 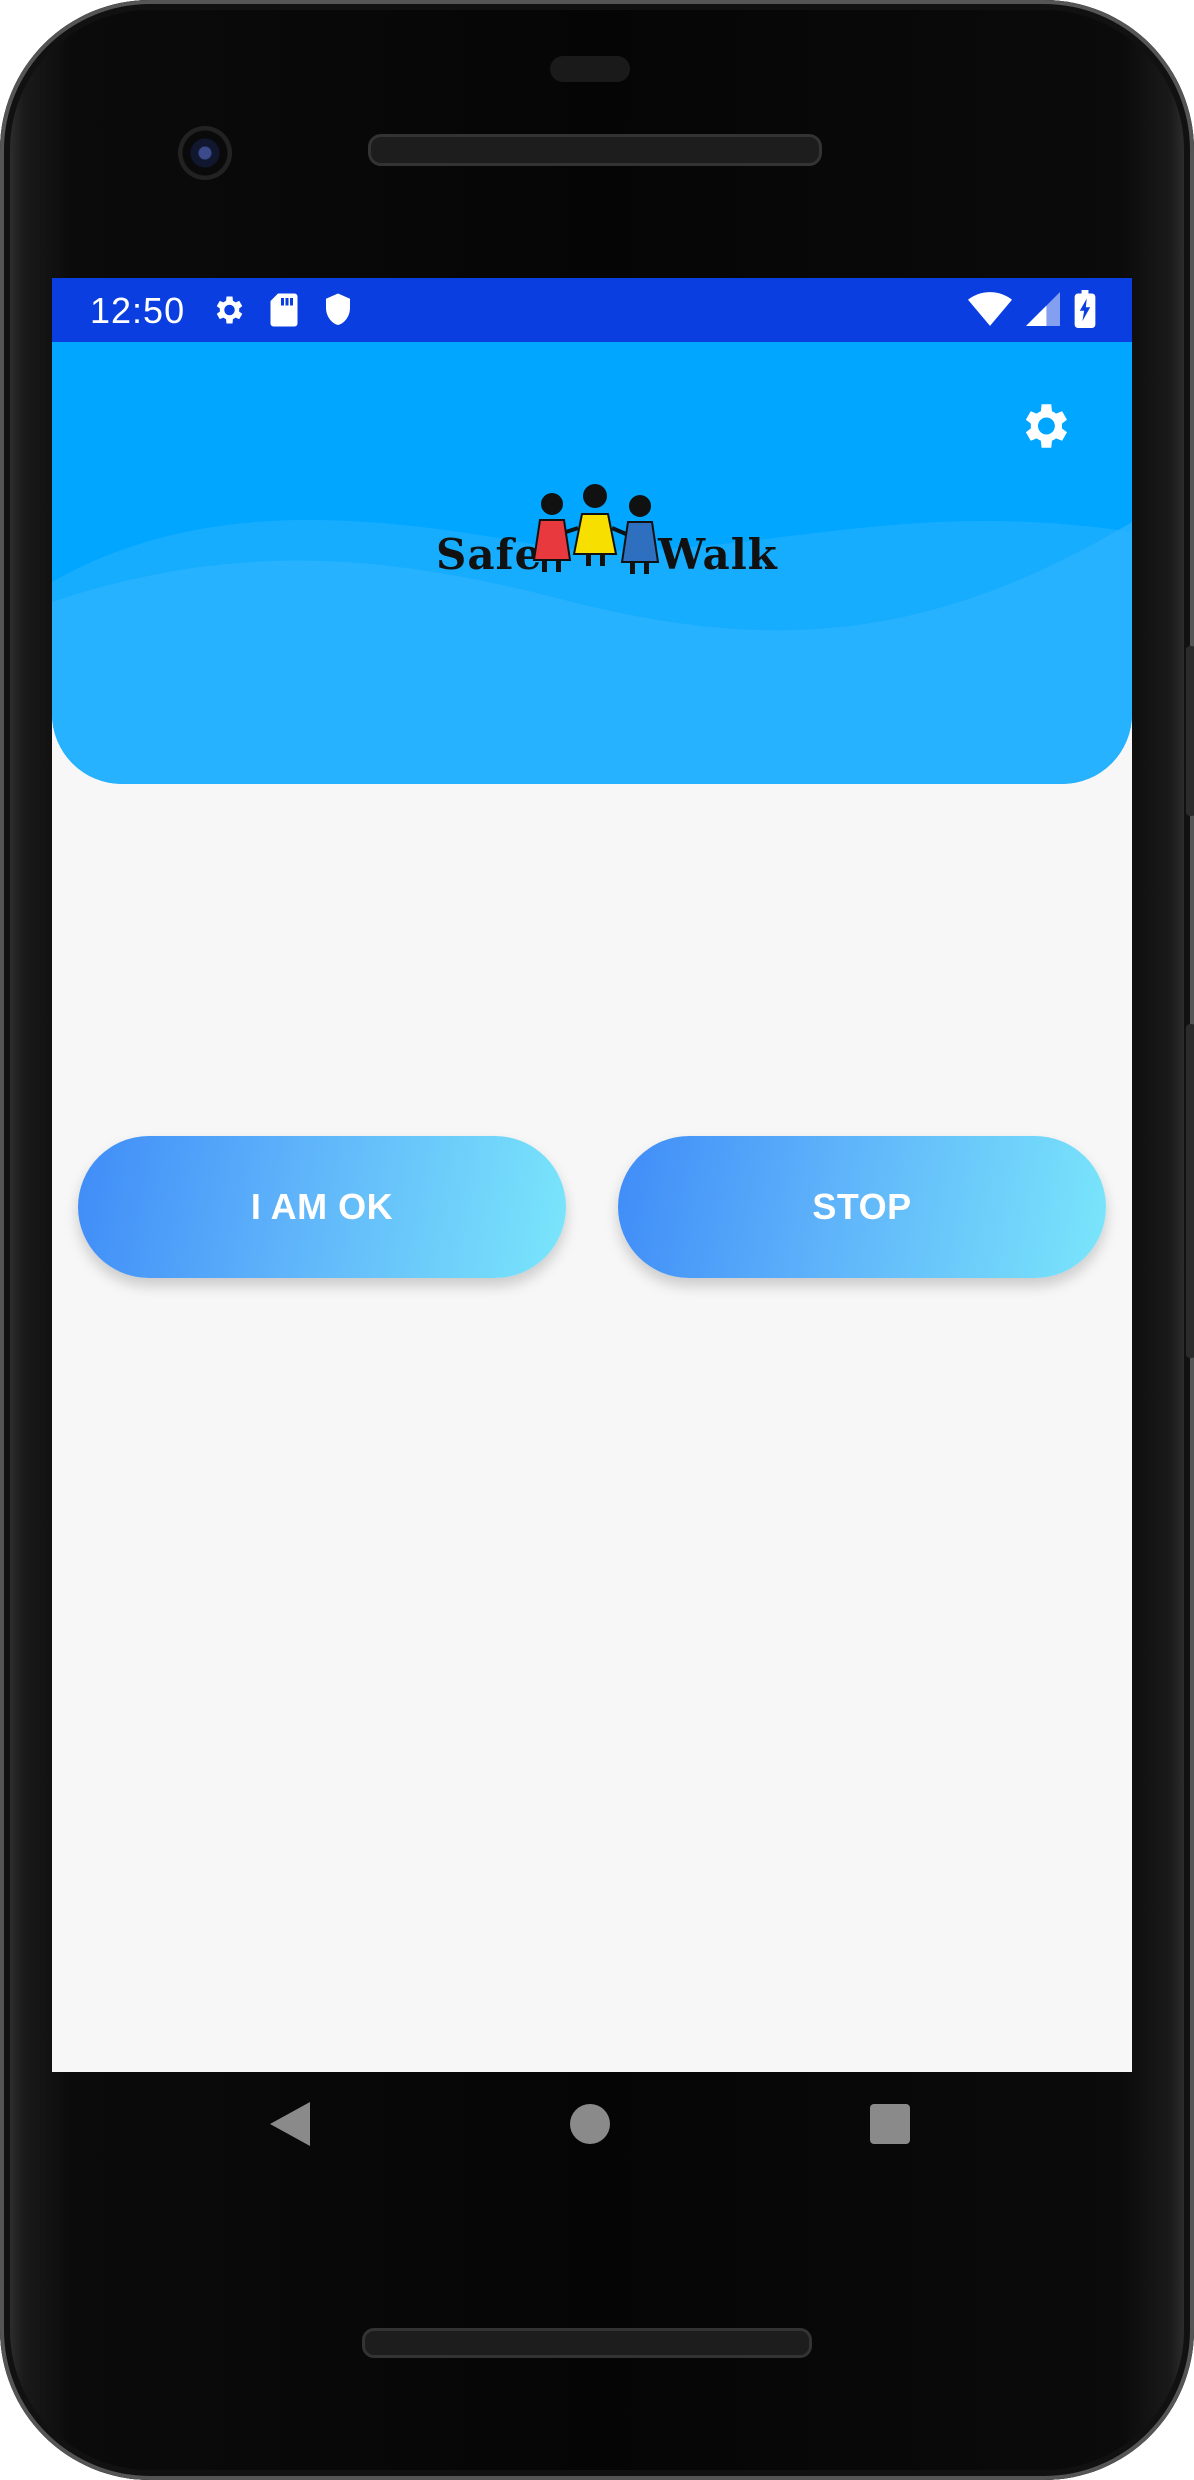 I want to click on top-slot, so click(x=590, y=69).